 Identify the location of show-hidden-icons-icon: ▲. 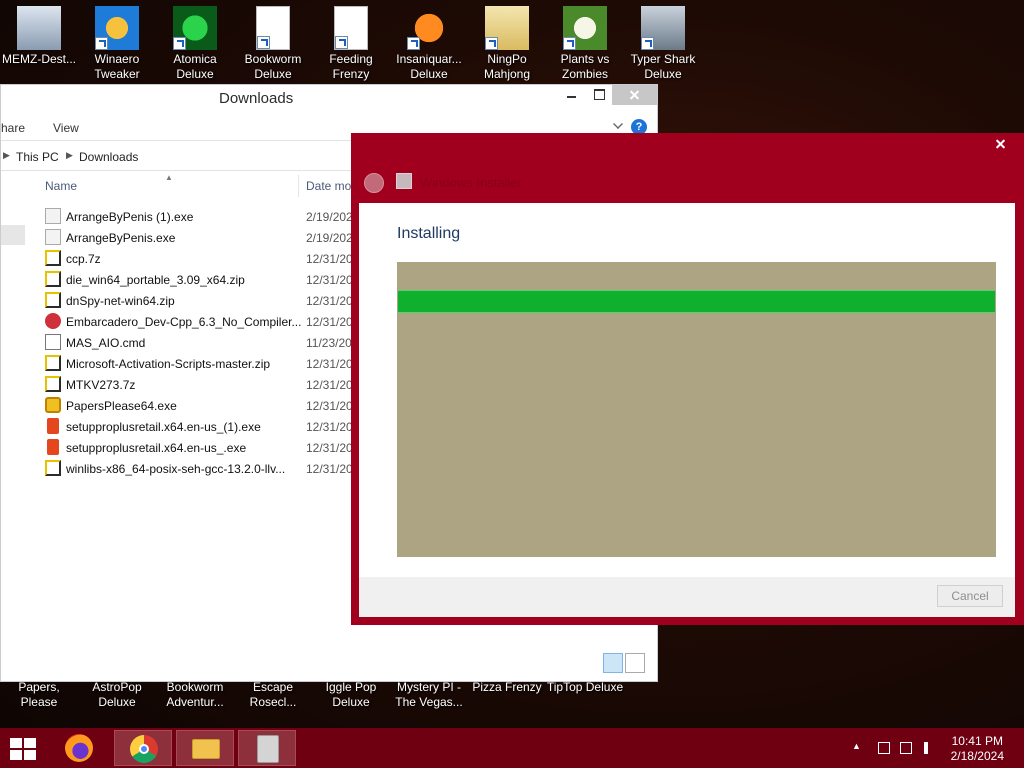
(858, 747).